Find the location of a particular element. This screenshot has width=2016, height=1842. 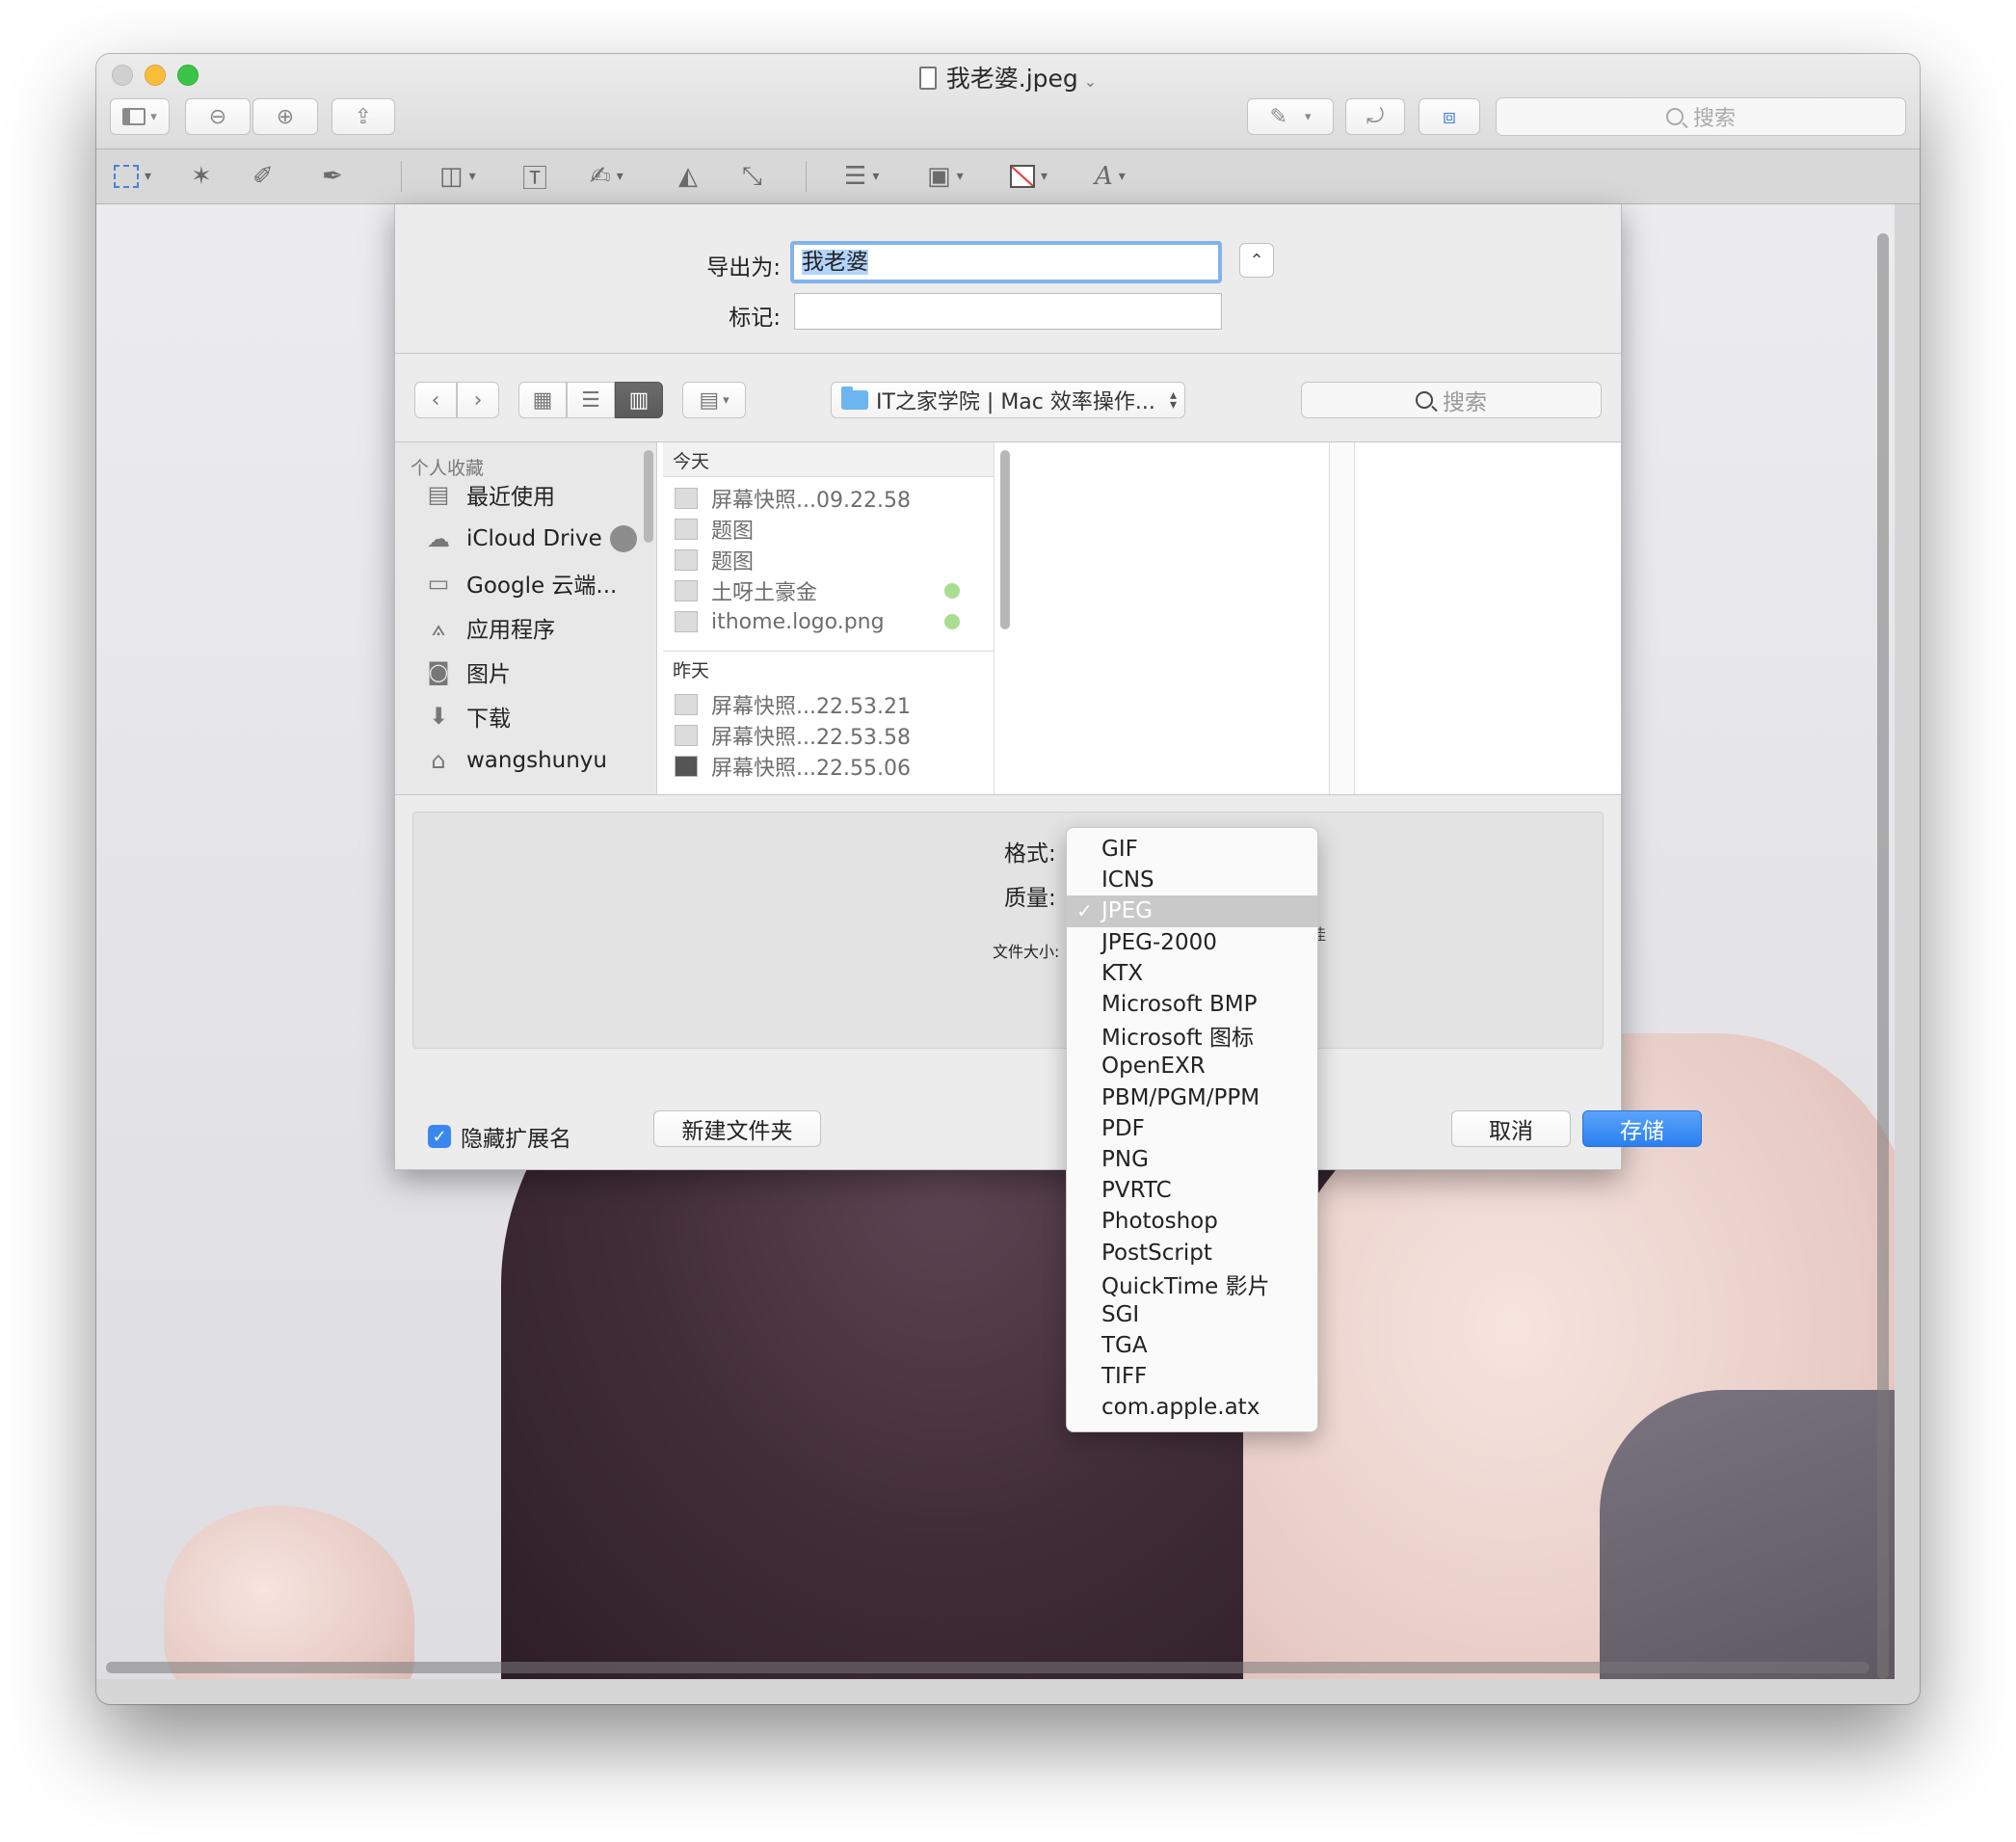

toolbox-button: ⧈ is located at coordinates (1450, 116).